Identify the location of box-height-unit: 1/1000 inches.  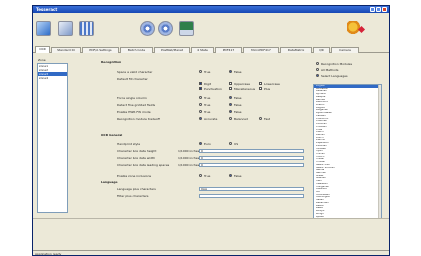
(189, 151).